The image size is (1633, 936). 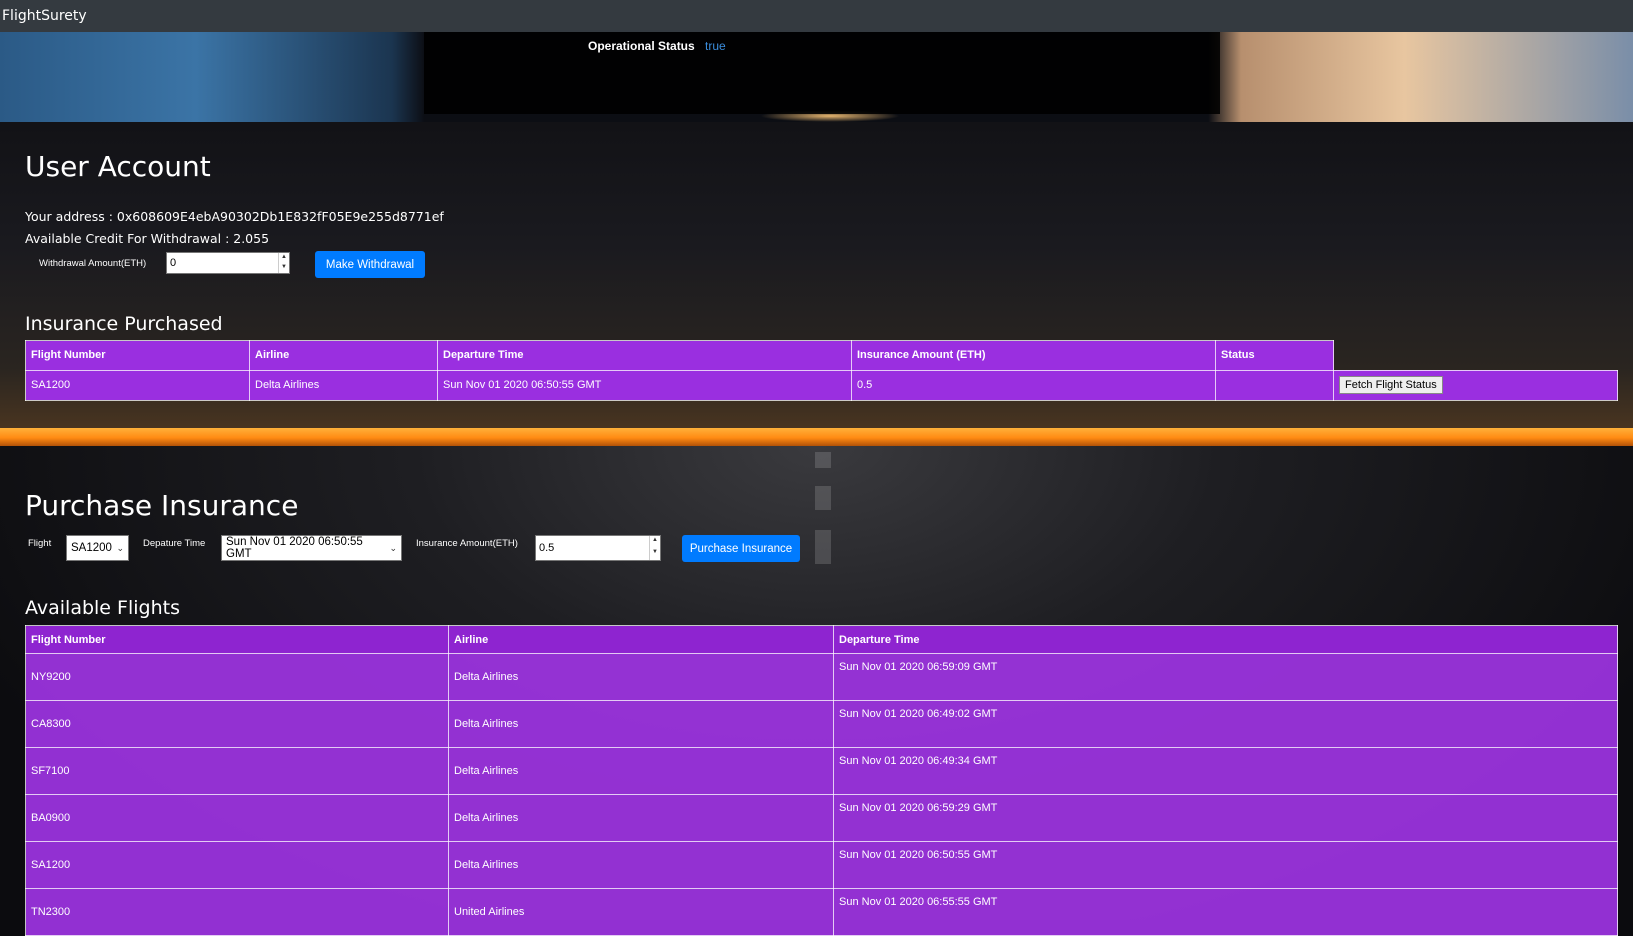 I want to click on flight-number-cell: NY9200, so click(x=237, y=677).